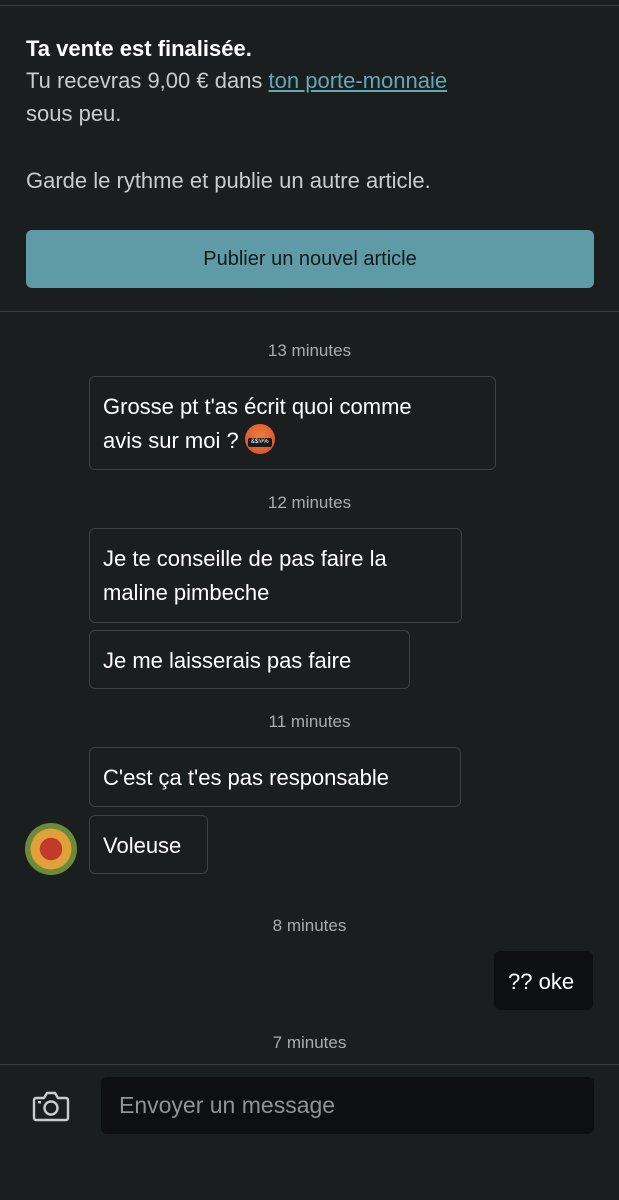 Image resolution: width=619 pixels, height=1200 pixels. Describe the element at coordinates (245, 558) in the screenshot. I see `message-text: Je te conseille de pas faire la` at that location.